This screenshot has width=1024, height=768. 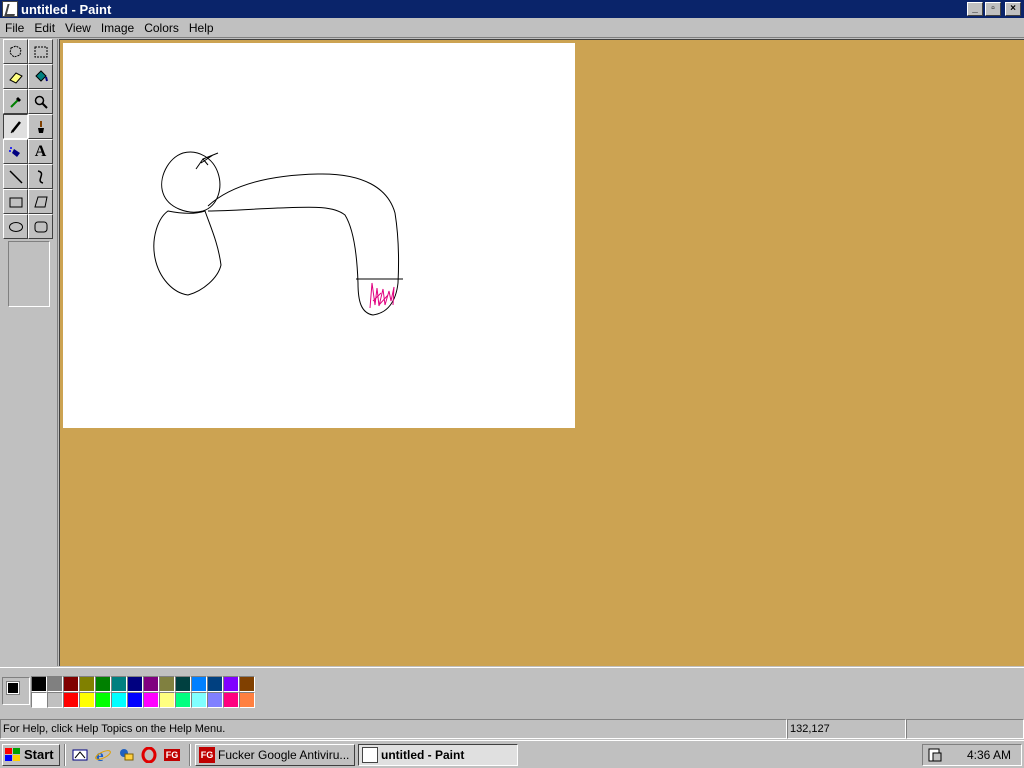 I want to click on task-button-paint: untitled - Paint, so click(x=438, y=754).